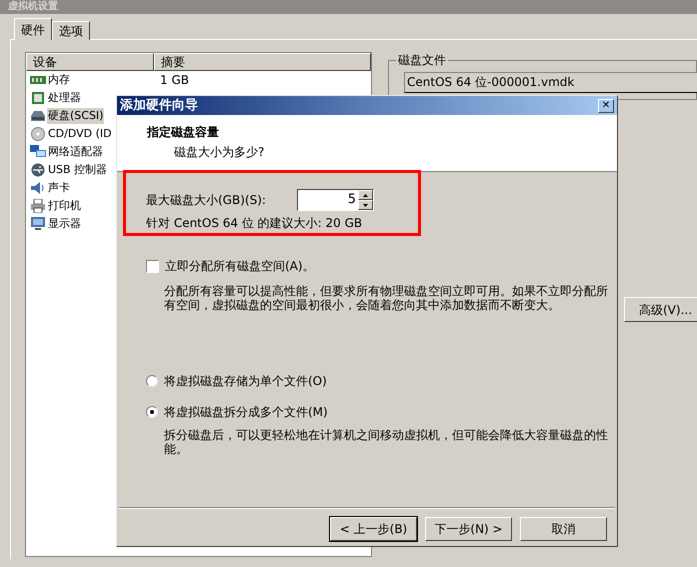  I want to click on device-name: 显示器, so click(64, 224).